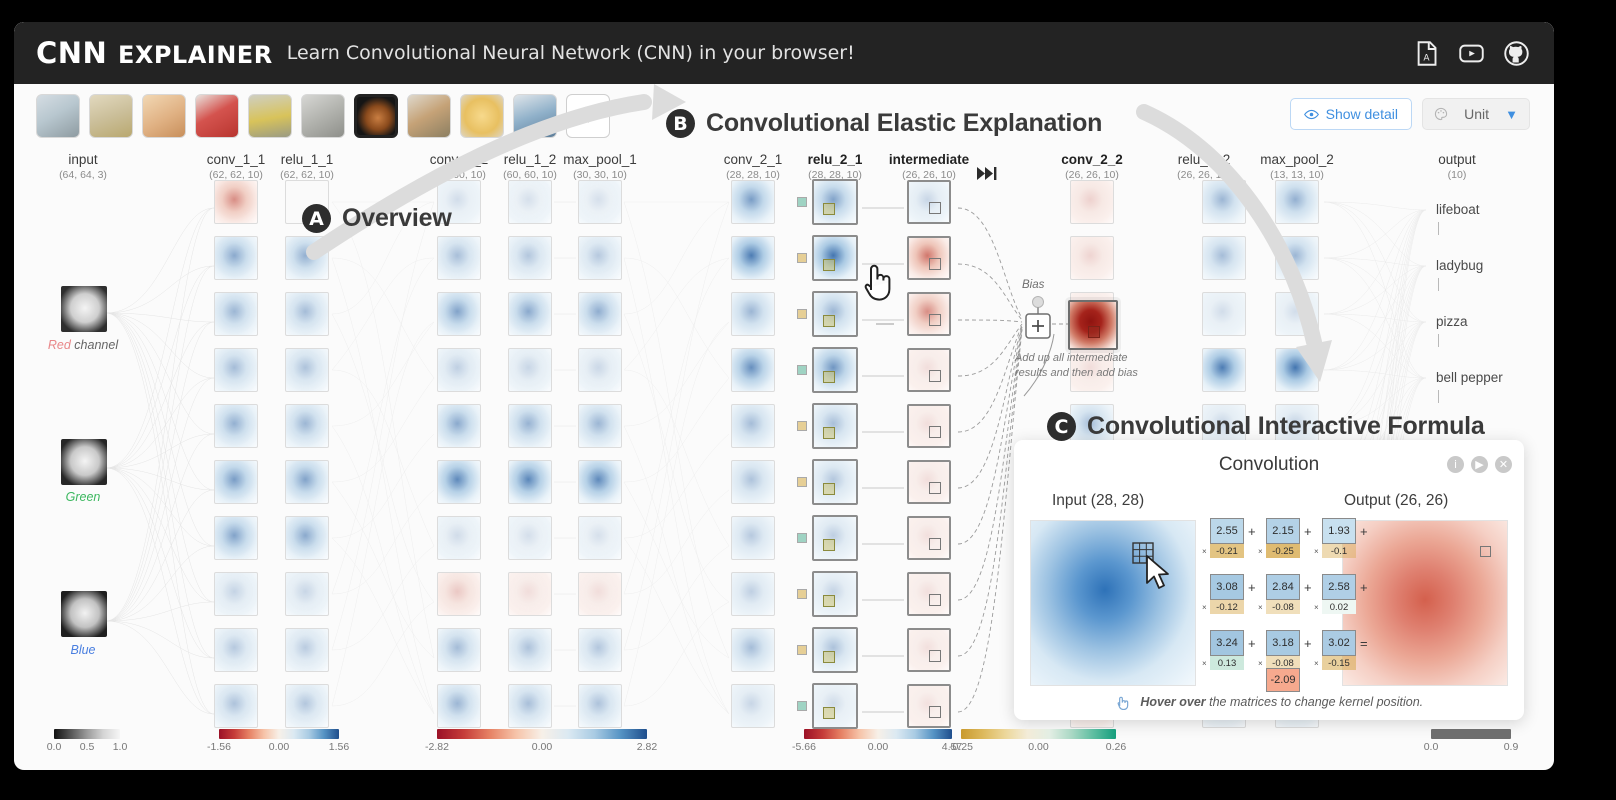  Describe the element at coordinates (1459, 265) in the screenshot. I see `output-class-ladybug: ladybug` at that location.